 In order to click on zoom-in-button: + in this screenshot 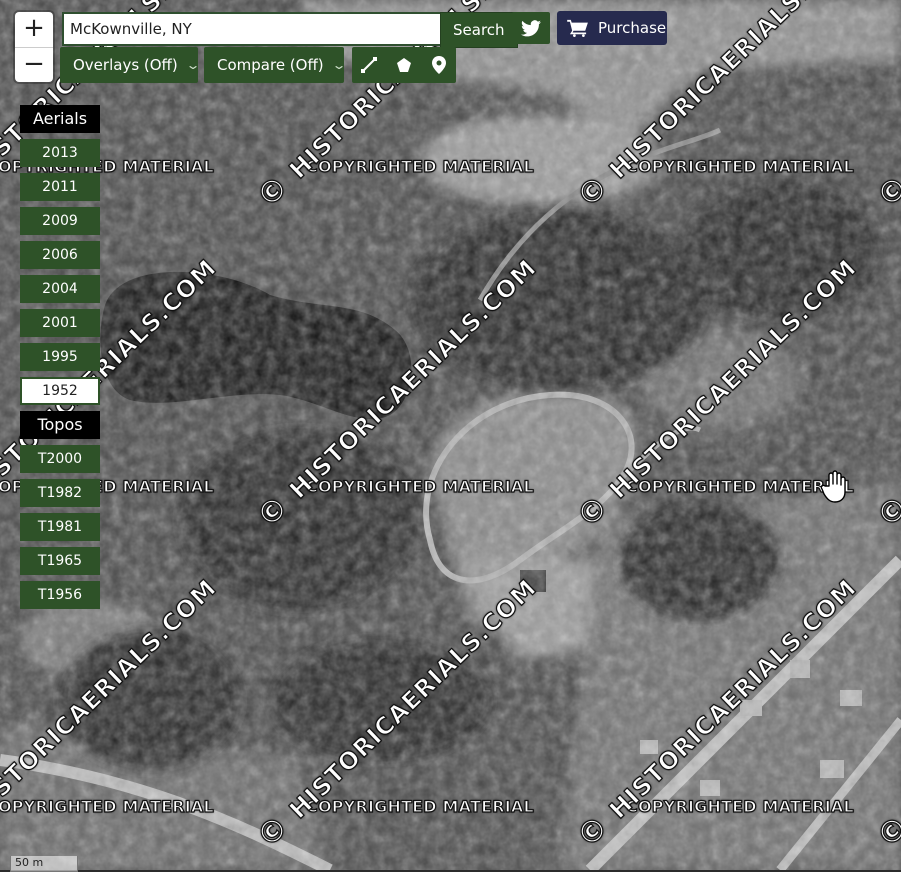, I will do `click(34, 29)`.